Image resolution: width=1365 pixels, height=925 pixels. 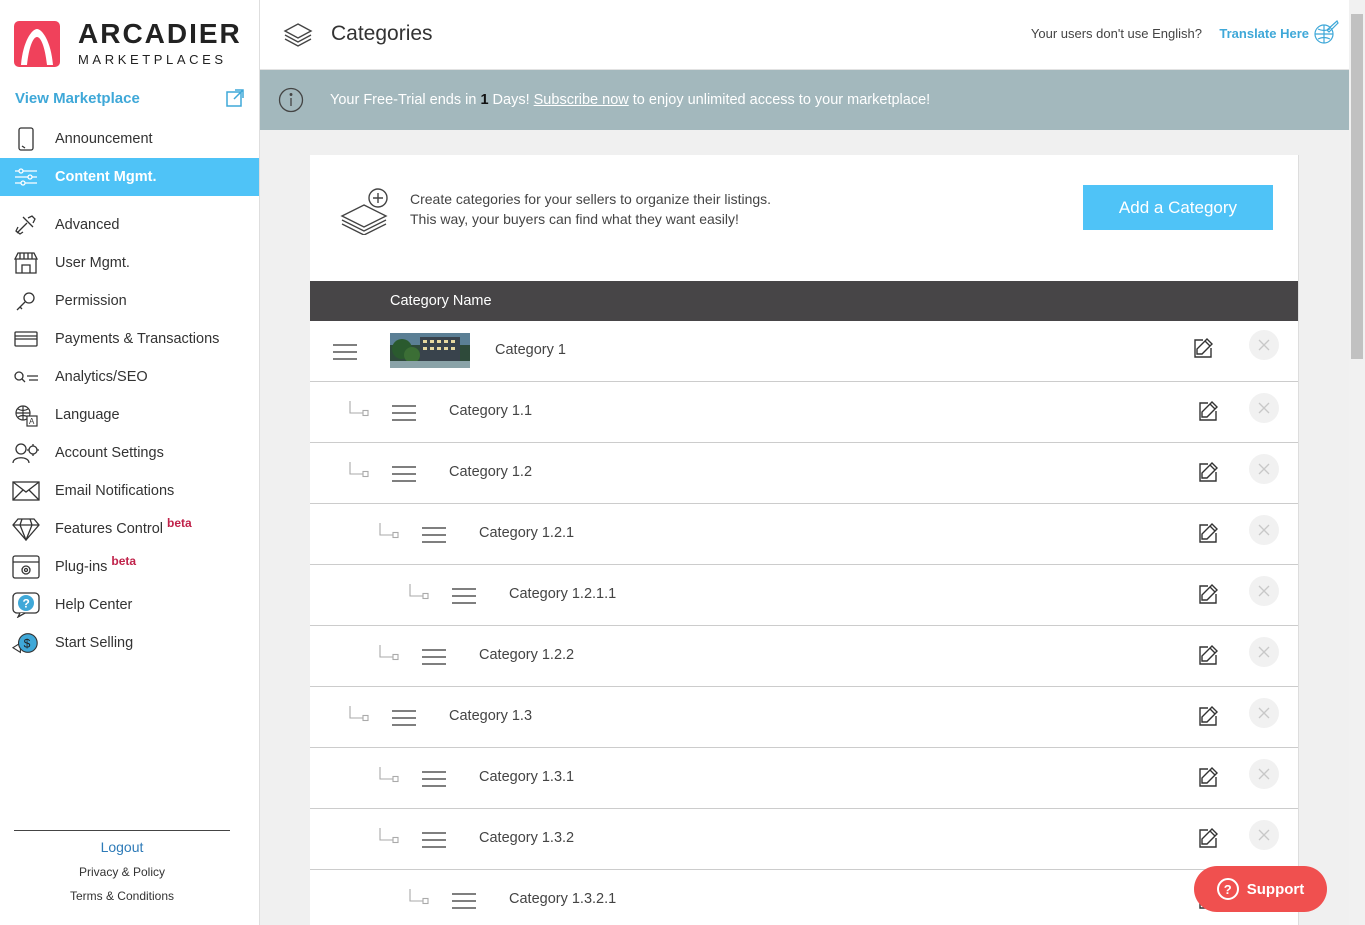 I want to click on terms-conditions-link: Terms & Conditions, so click(x=122, y=896).